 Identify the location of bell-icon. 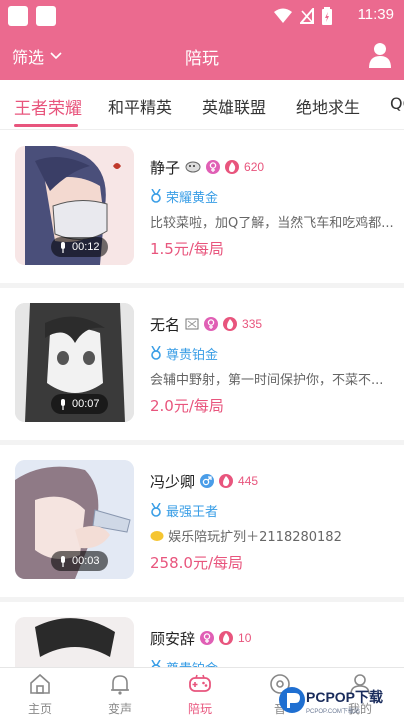
(120, 685).